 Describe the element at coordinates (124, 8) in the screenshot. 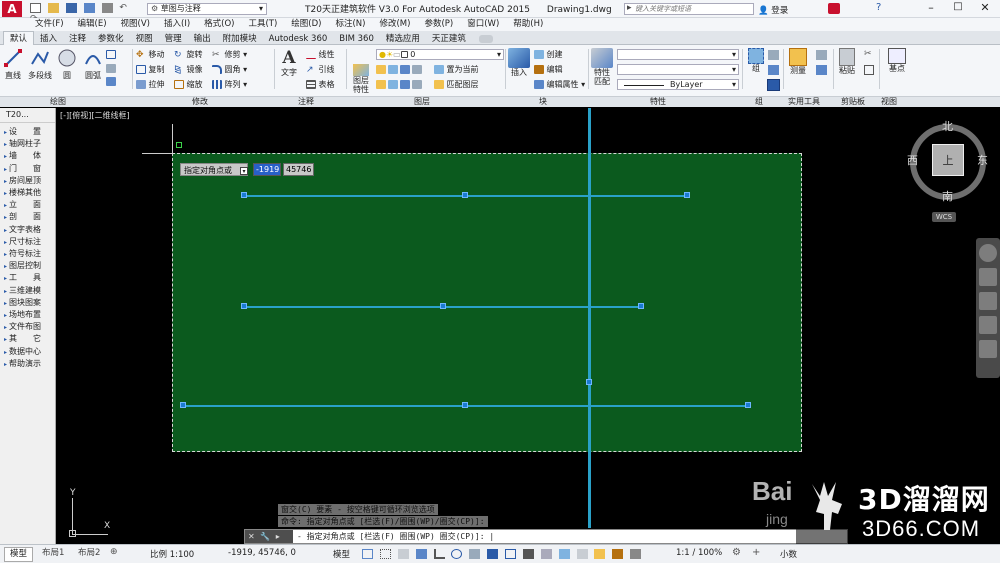

I see `undo-icon: ↶` at that location.